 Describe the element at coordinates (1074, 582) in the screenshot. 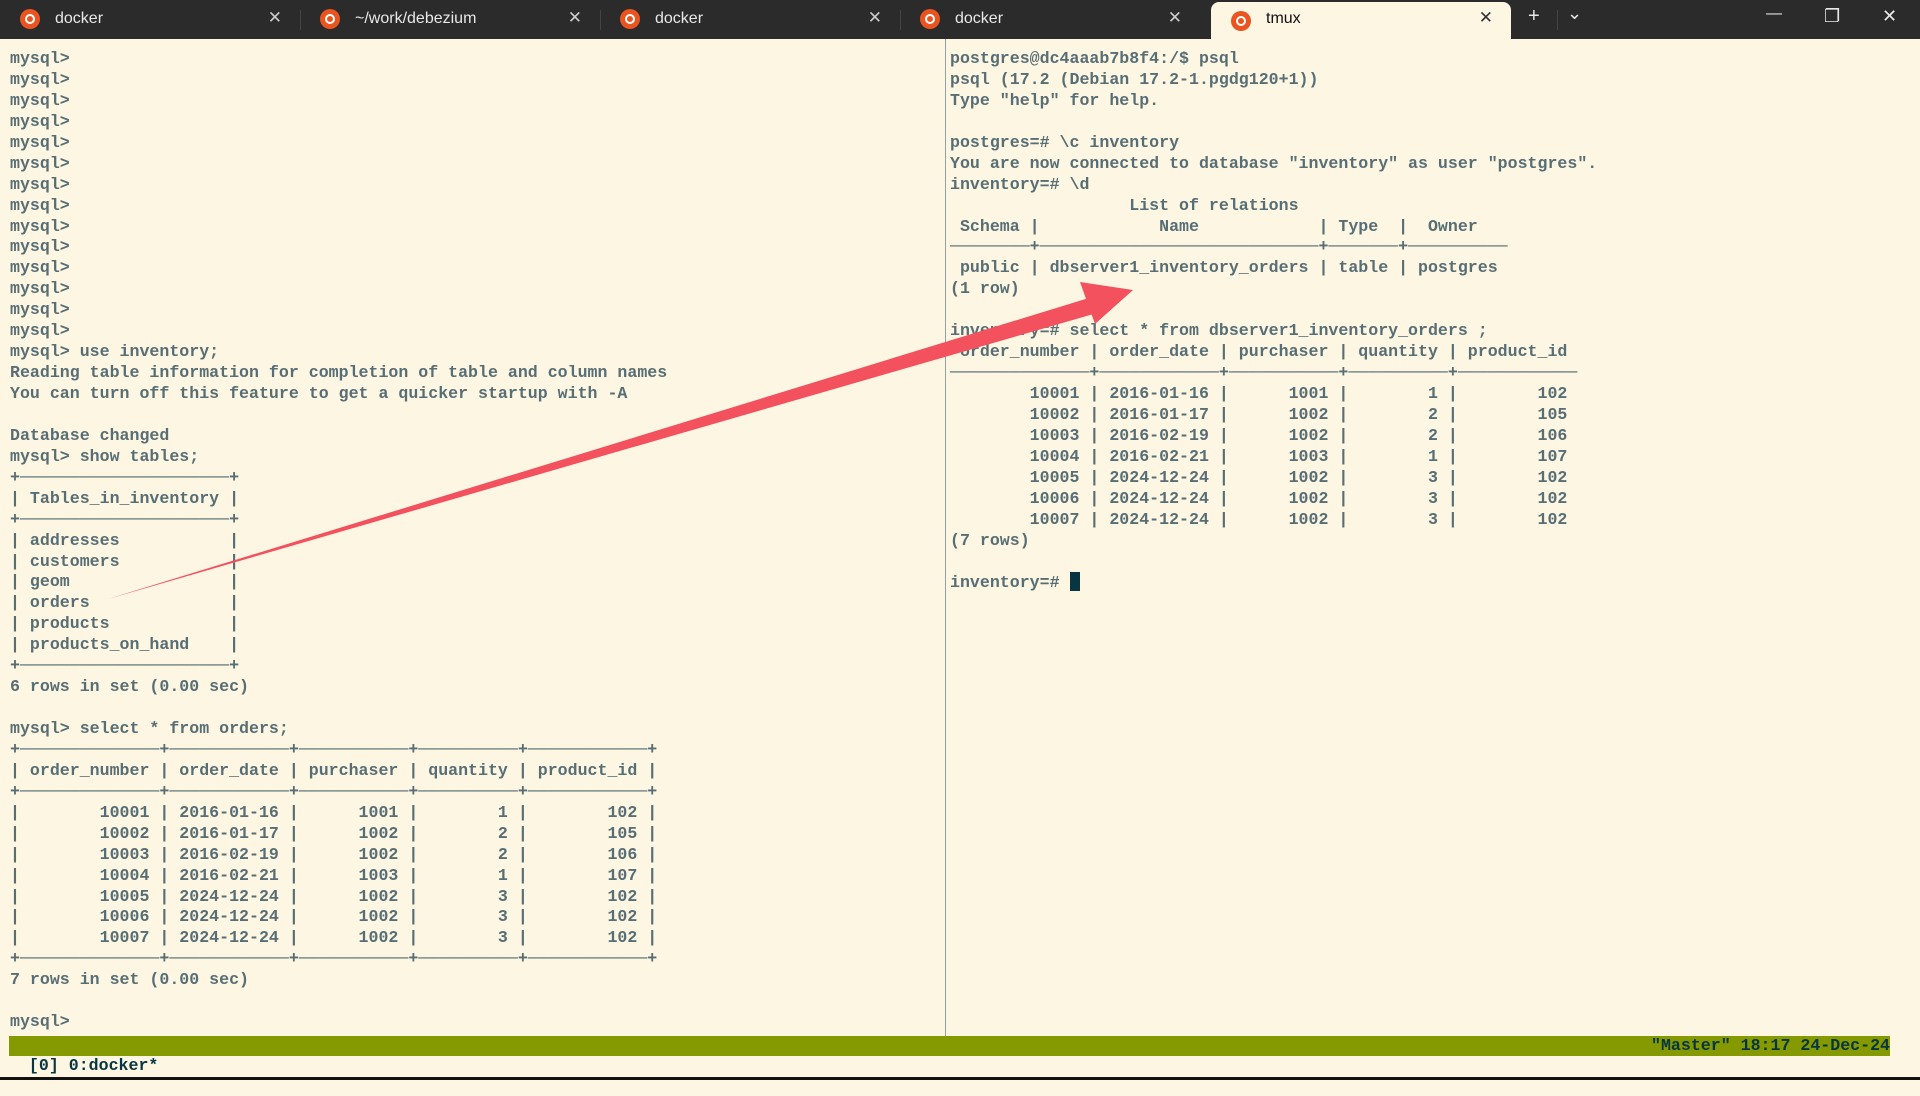

I see `terminal-cursor` at that location.